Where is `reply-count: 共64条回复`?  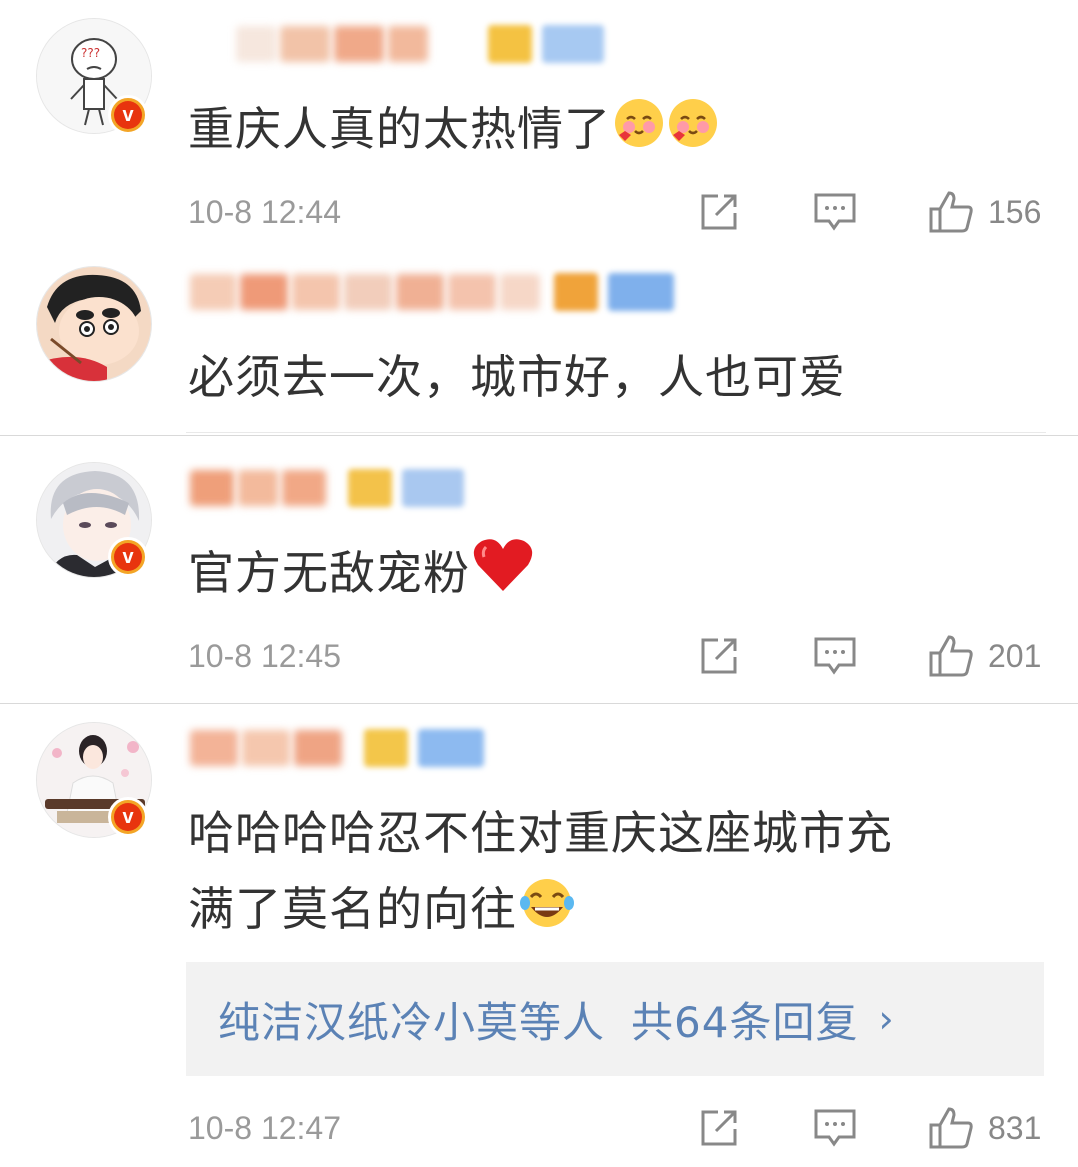
reply-count: 共64条回复 is located at coordinates (745, 1022).